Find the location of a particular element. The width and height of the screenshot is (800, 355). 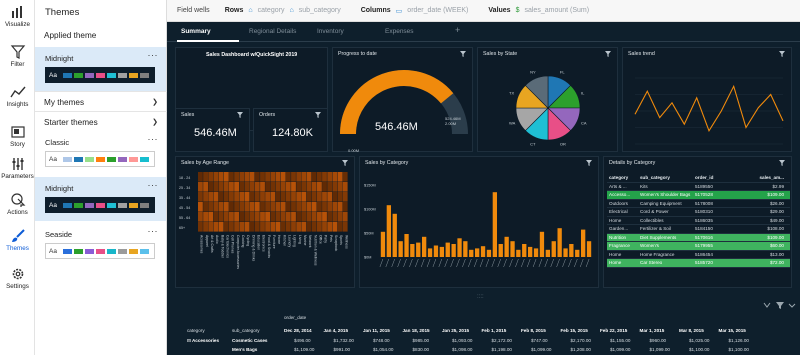

sort-icon is located at coordinates (767, 305).